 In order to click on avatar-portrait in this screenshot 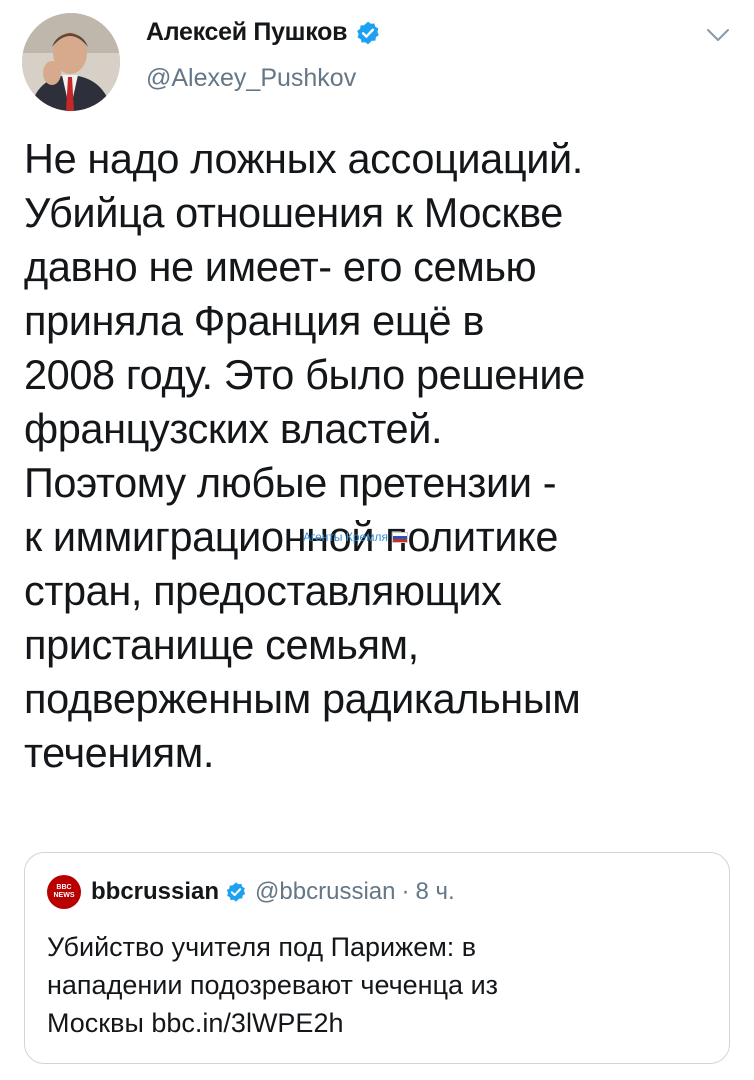, I will do `click(71, 62)`.